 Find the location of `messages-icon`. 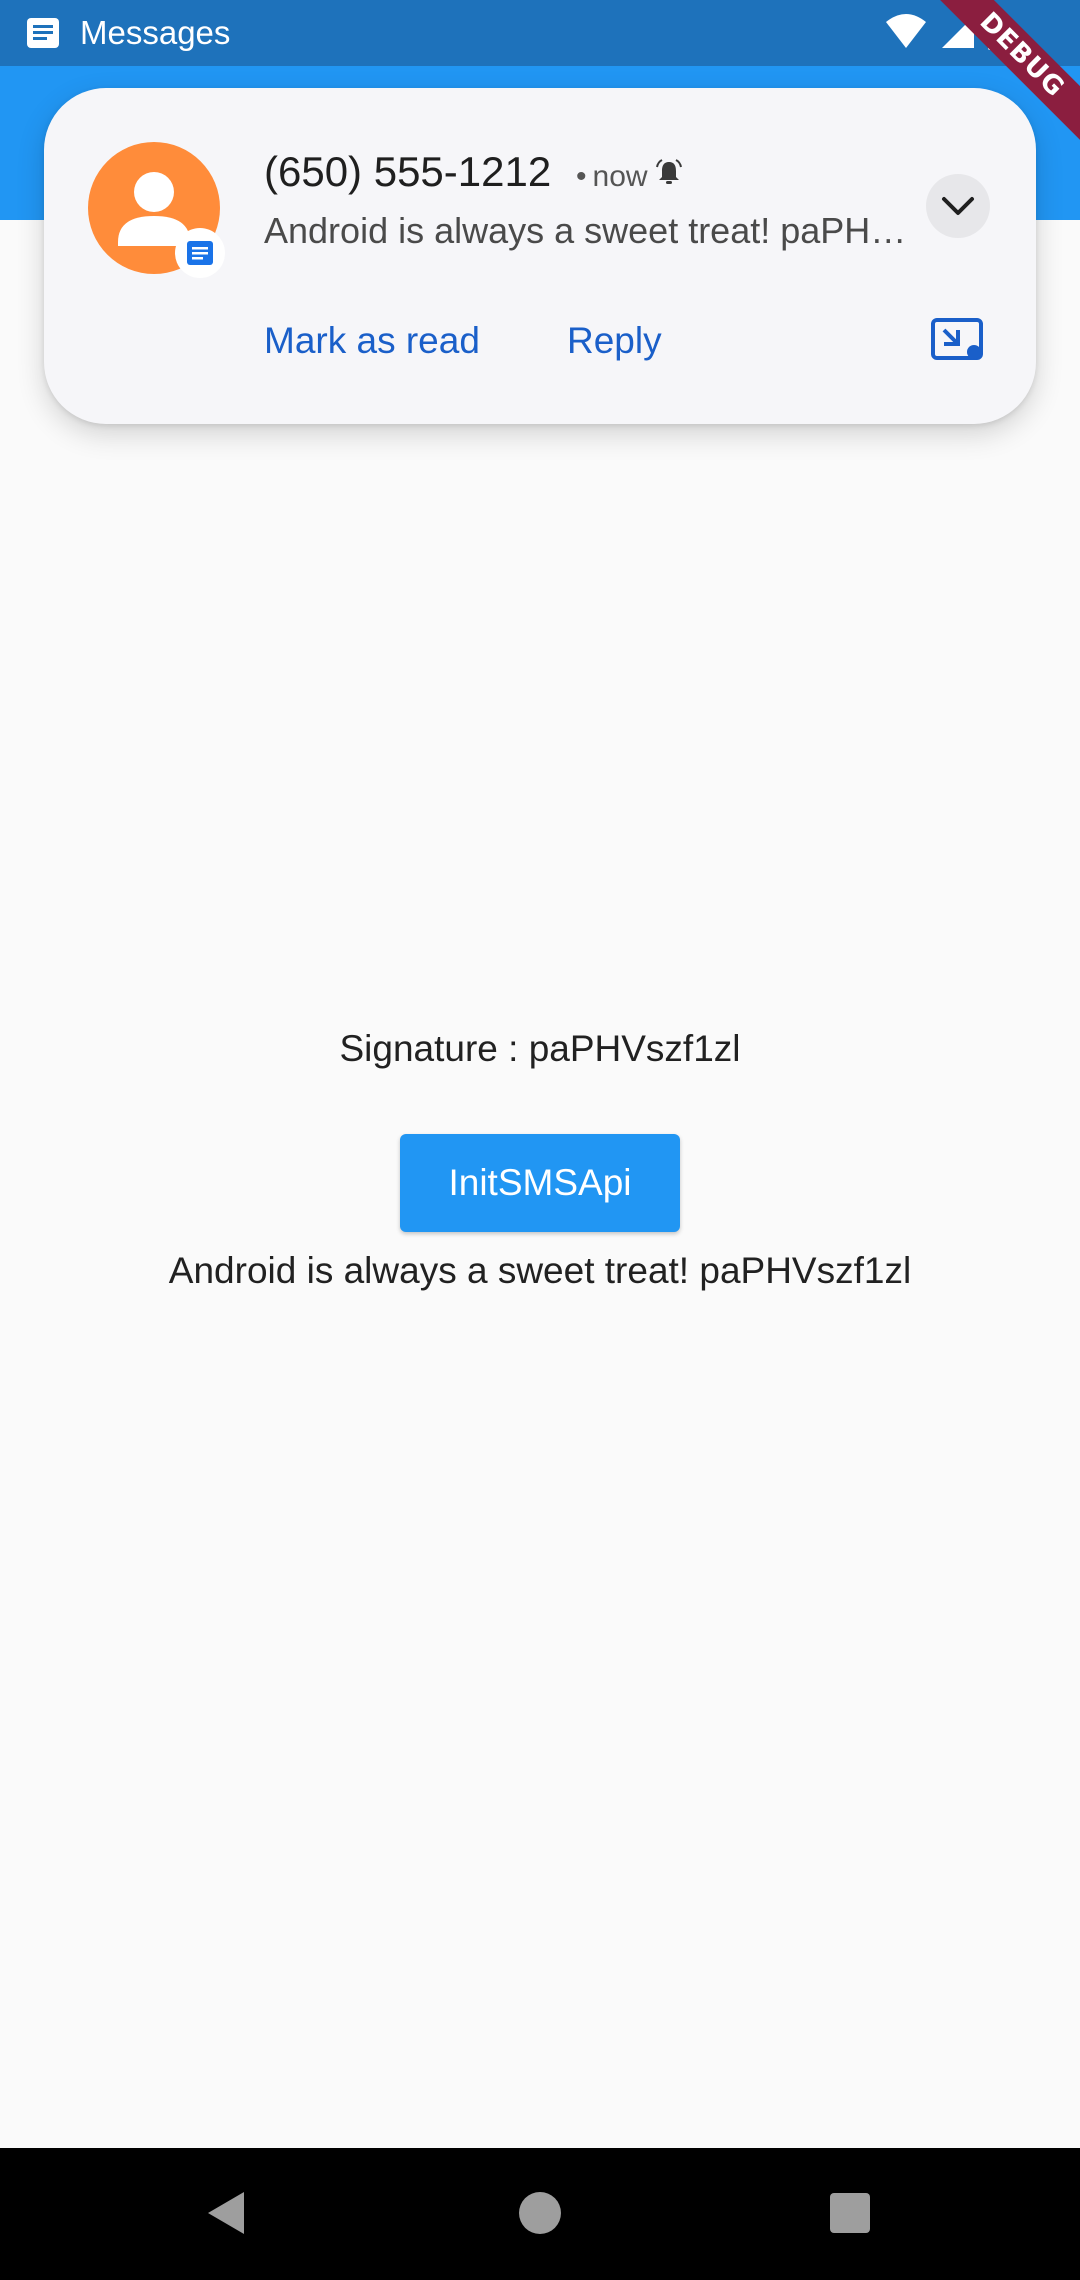

messages-icon is located at coordinates (43, 33).